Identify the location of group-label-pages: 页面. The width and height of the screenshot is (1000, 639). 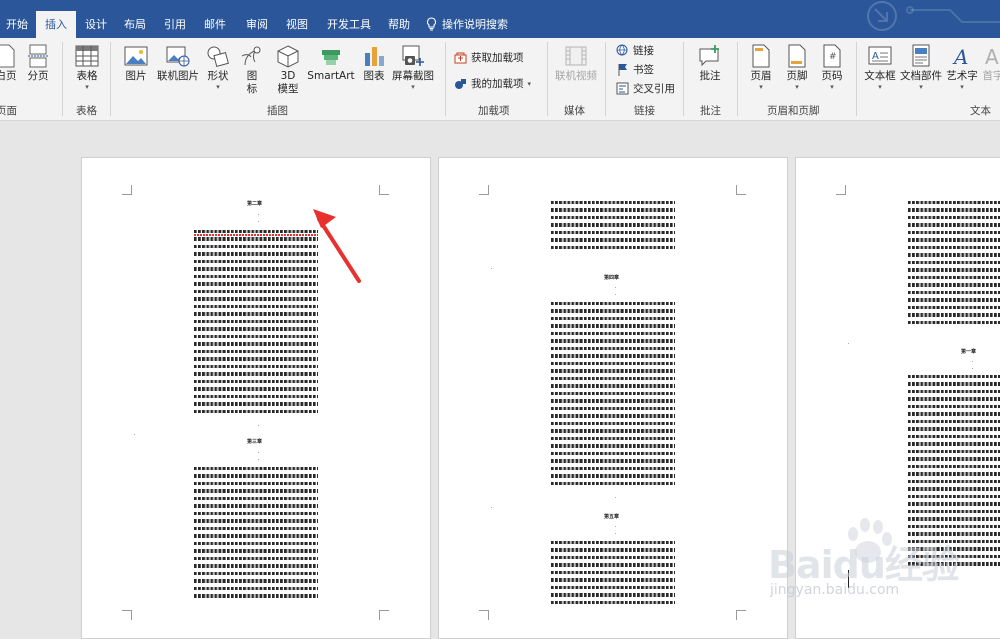
(8, 111).